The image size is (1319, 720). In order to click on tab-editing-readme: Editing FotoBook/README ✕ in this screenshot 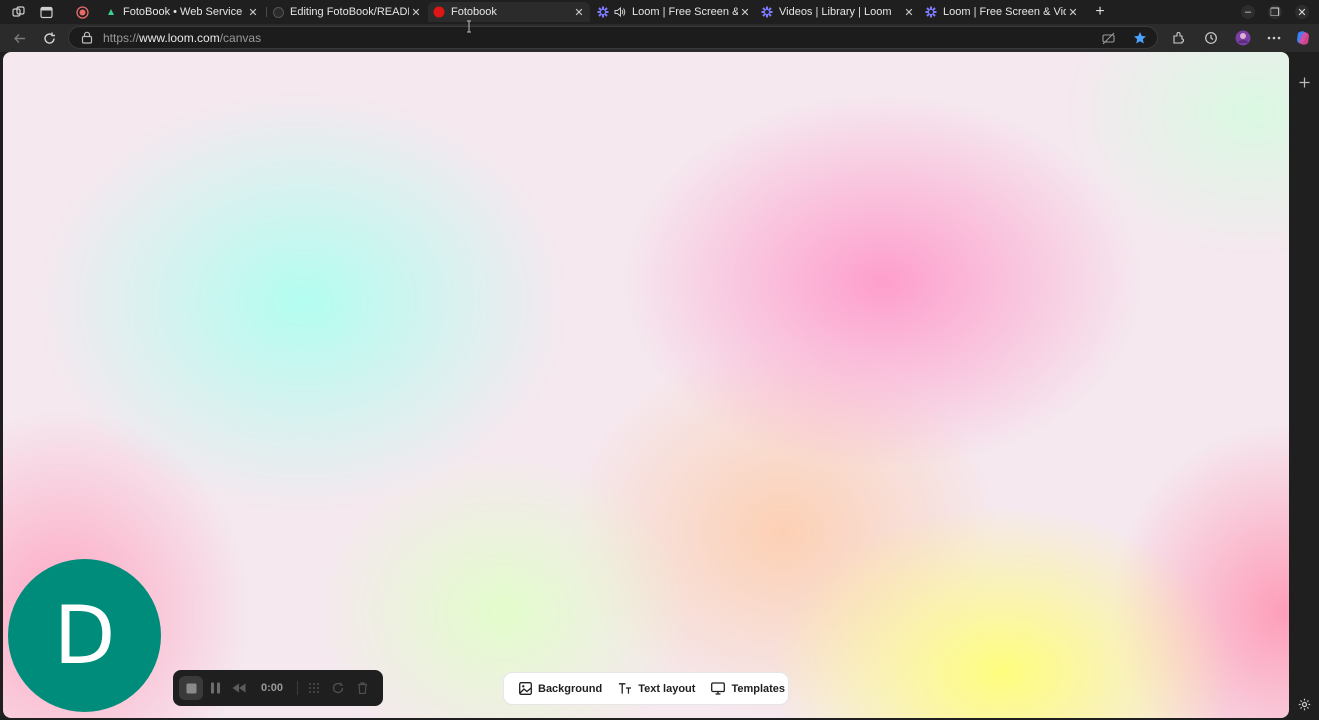, I will do `click(347, 12)`.